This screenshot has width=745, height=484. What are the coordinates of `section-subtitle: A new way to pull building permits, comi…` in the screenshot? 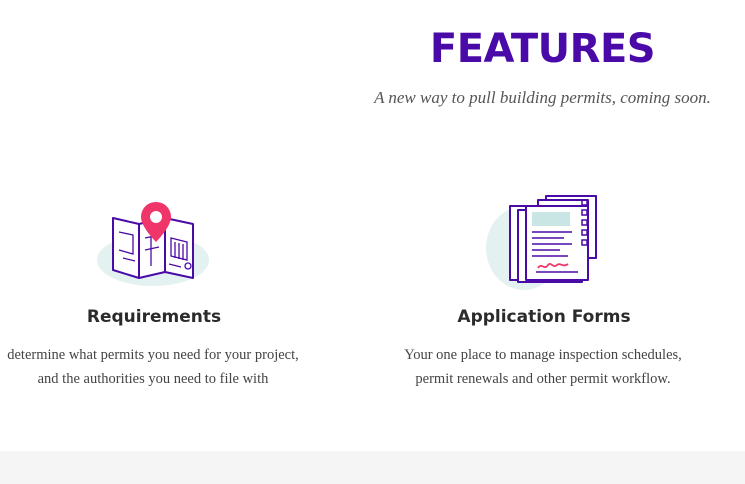 It's located at (542, 97).